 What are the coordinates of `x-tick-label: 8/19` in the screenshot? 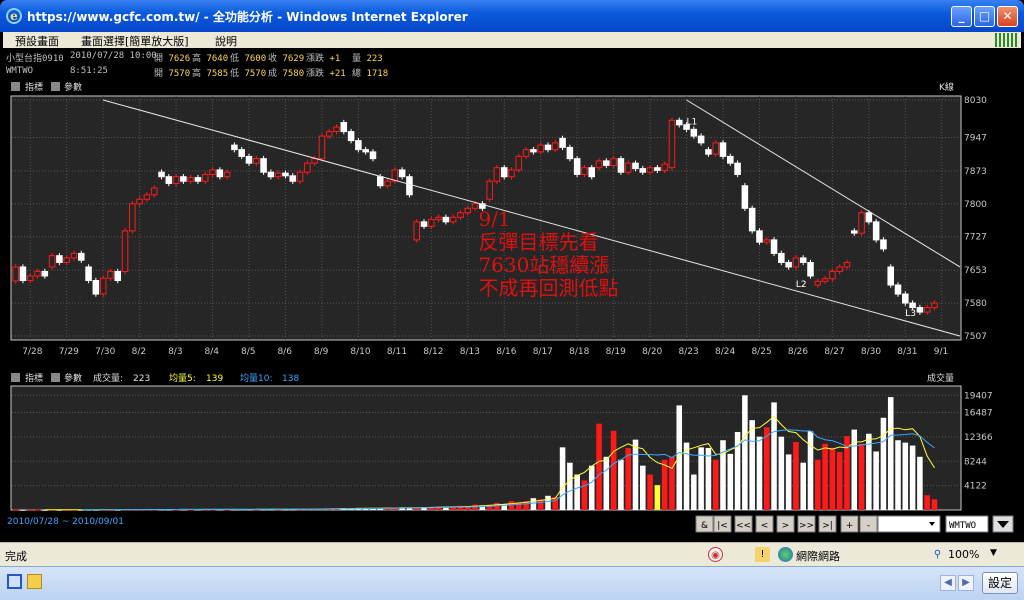 It's located at (616, 352).